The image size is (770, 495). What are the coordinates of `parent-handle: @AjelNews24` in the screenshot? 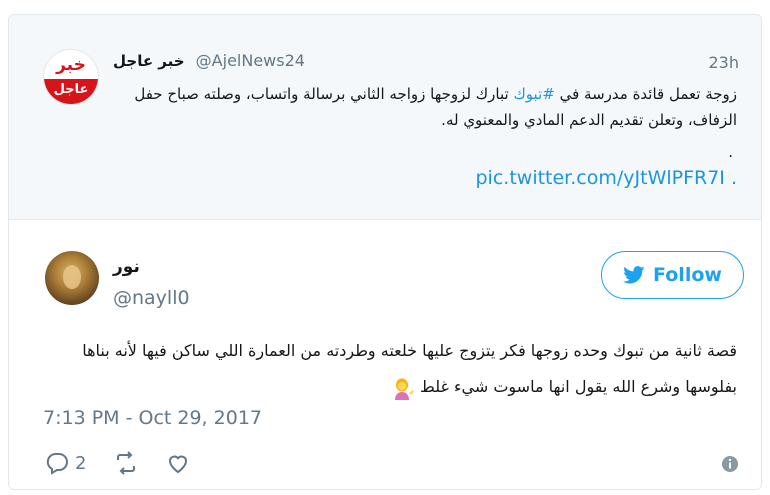 It's located at (250, 60).